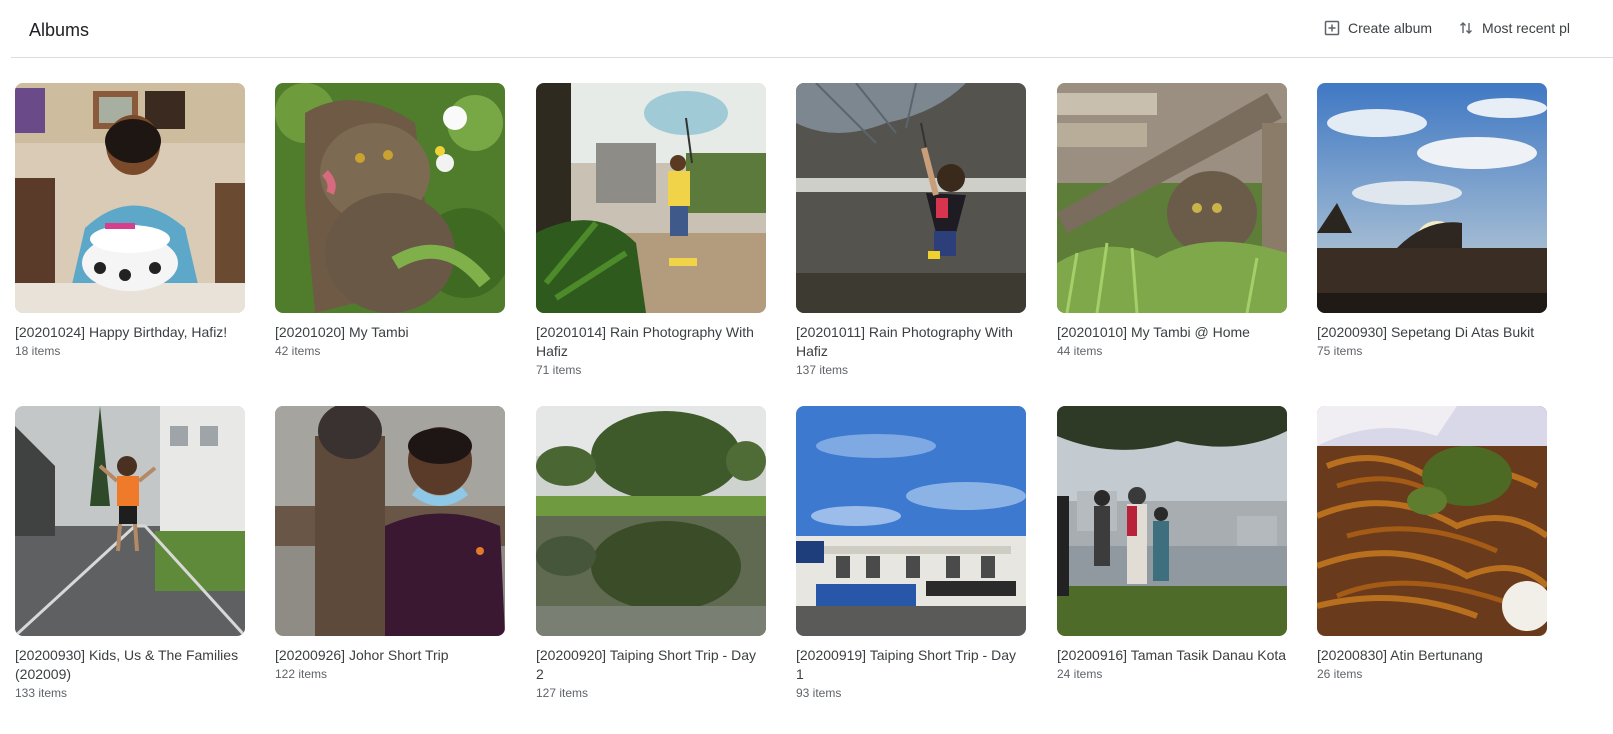 This screenshot has height=734, width=1613. I want to click on album-count: 133 items, so click(41, 693).